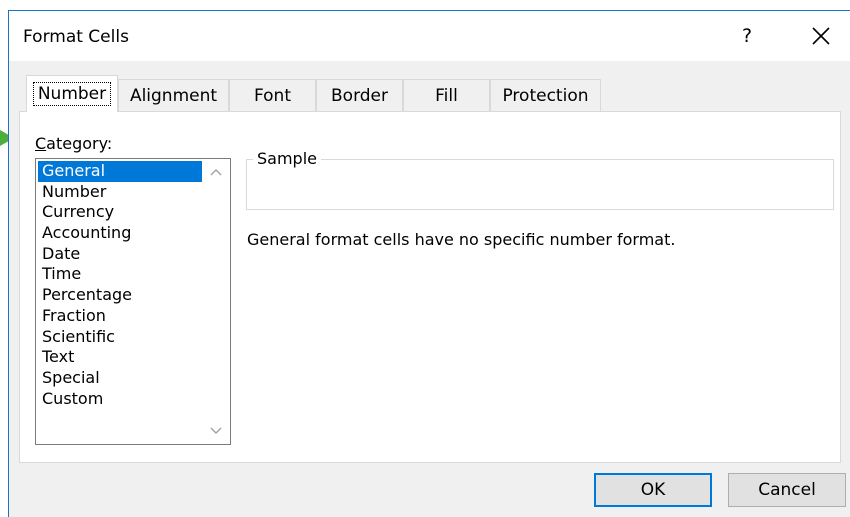 The image size is (850, 517). What do you see at coordinates (76, 37) in the screenshot?
I see `dialog-title: Format Cells` at bounding box center [76, 37].